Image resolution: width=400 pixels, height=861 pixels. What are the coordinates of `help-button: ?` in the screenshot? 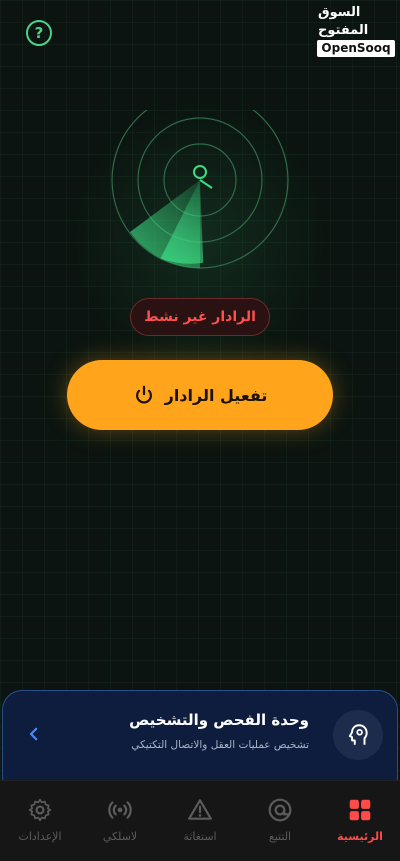 It's located at (39, 33).